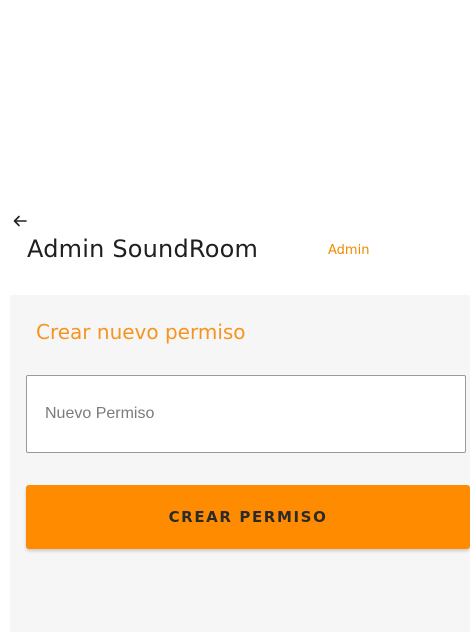  Describe the element at coordinates (349, 250) in the screenshot. I see `user-role-label: Admin` at that location.